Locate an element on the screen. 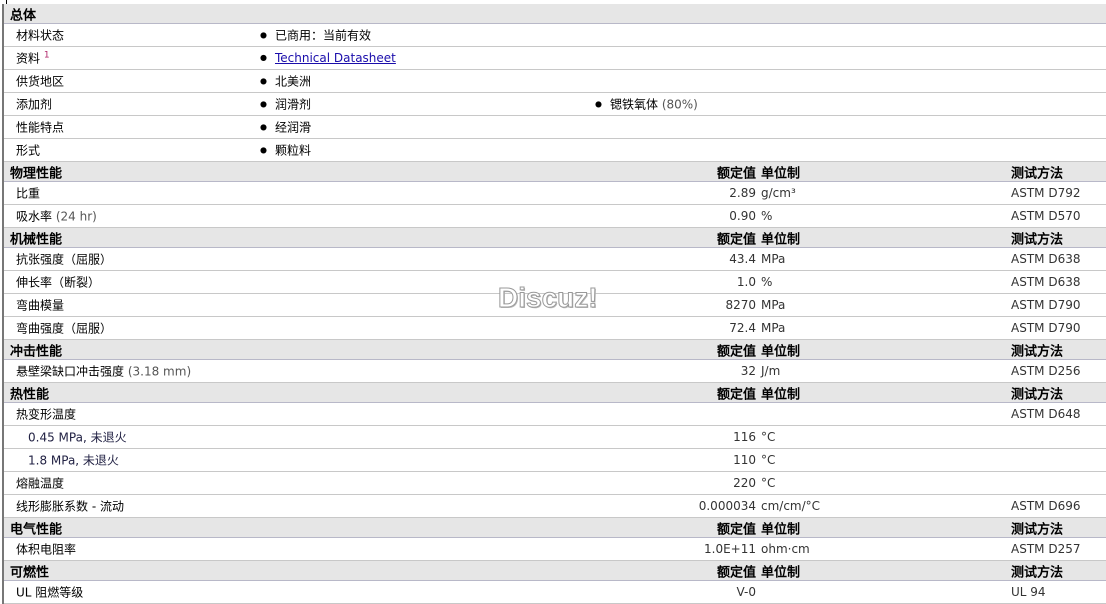  row-value: 8270 is located at coordinates (740, 305).